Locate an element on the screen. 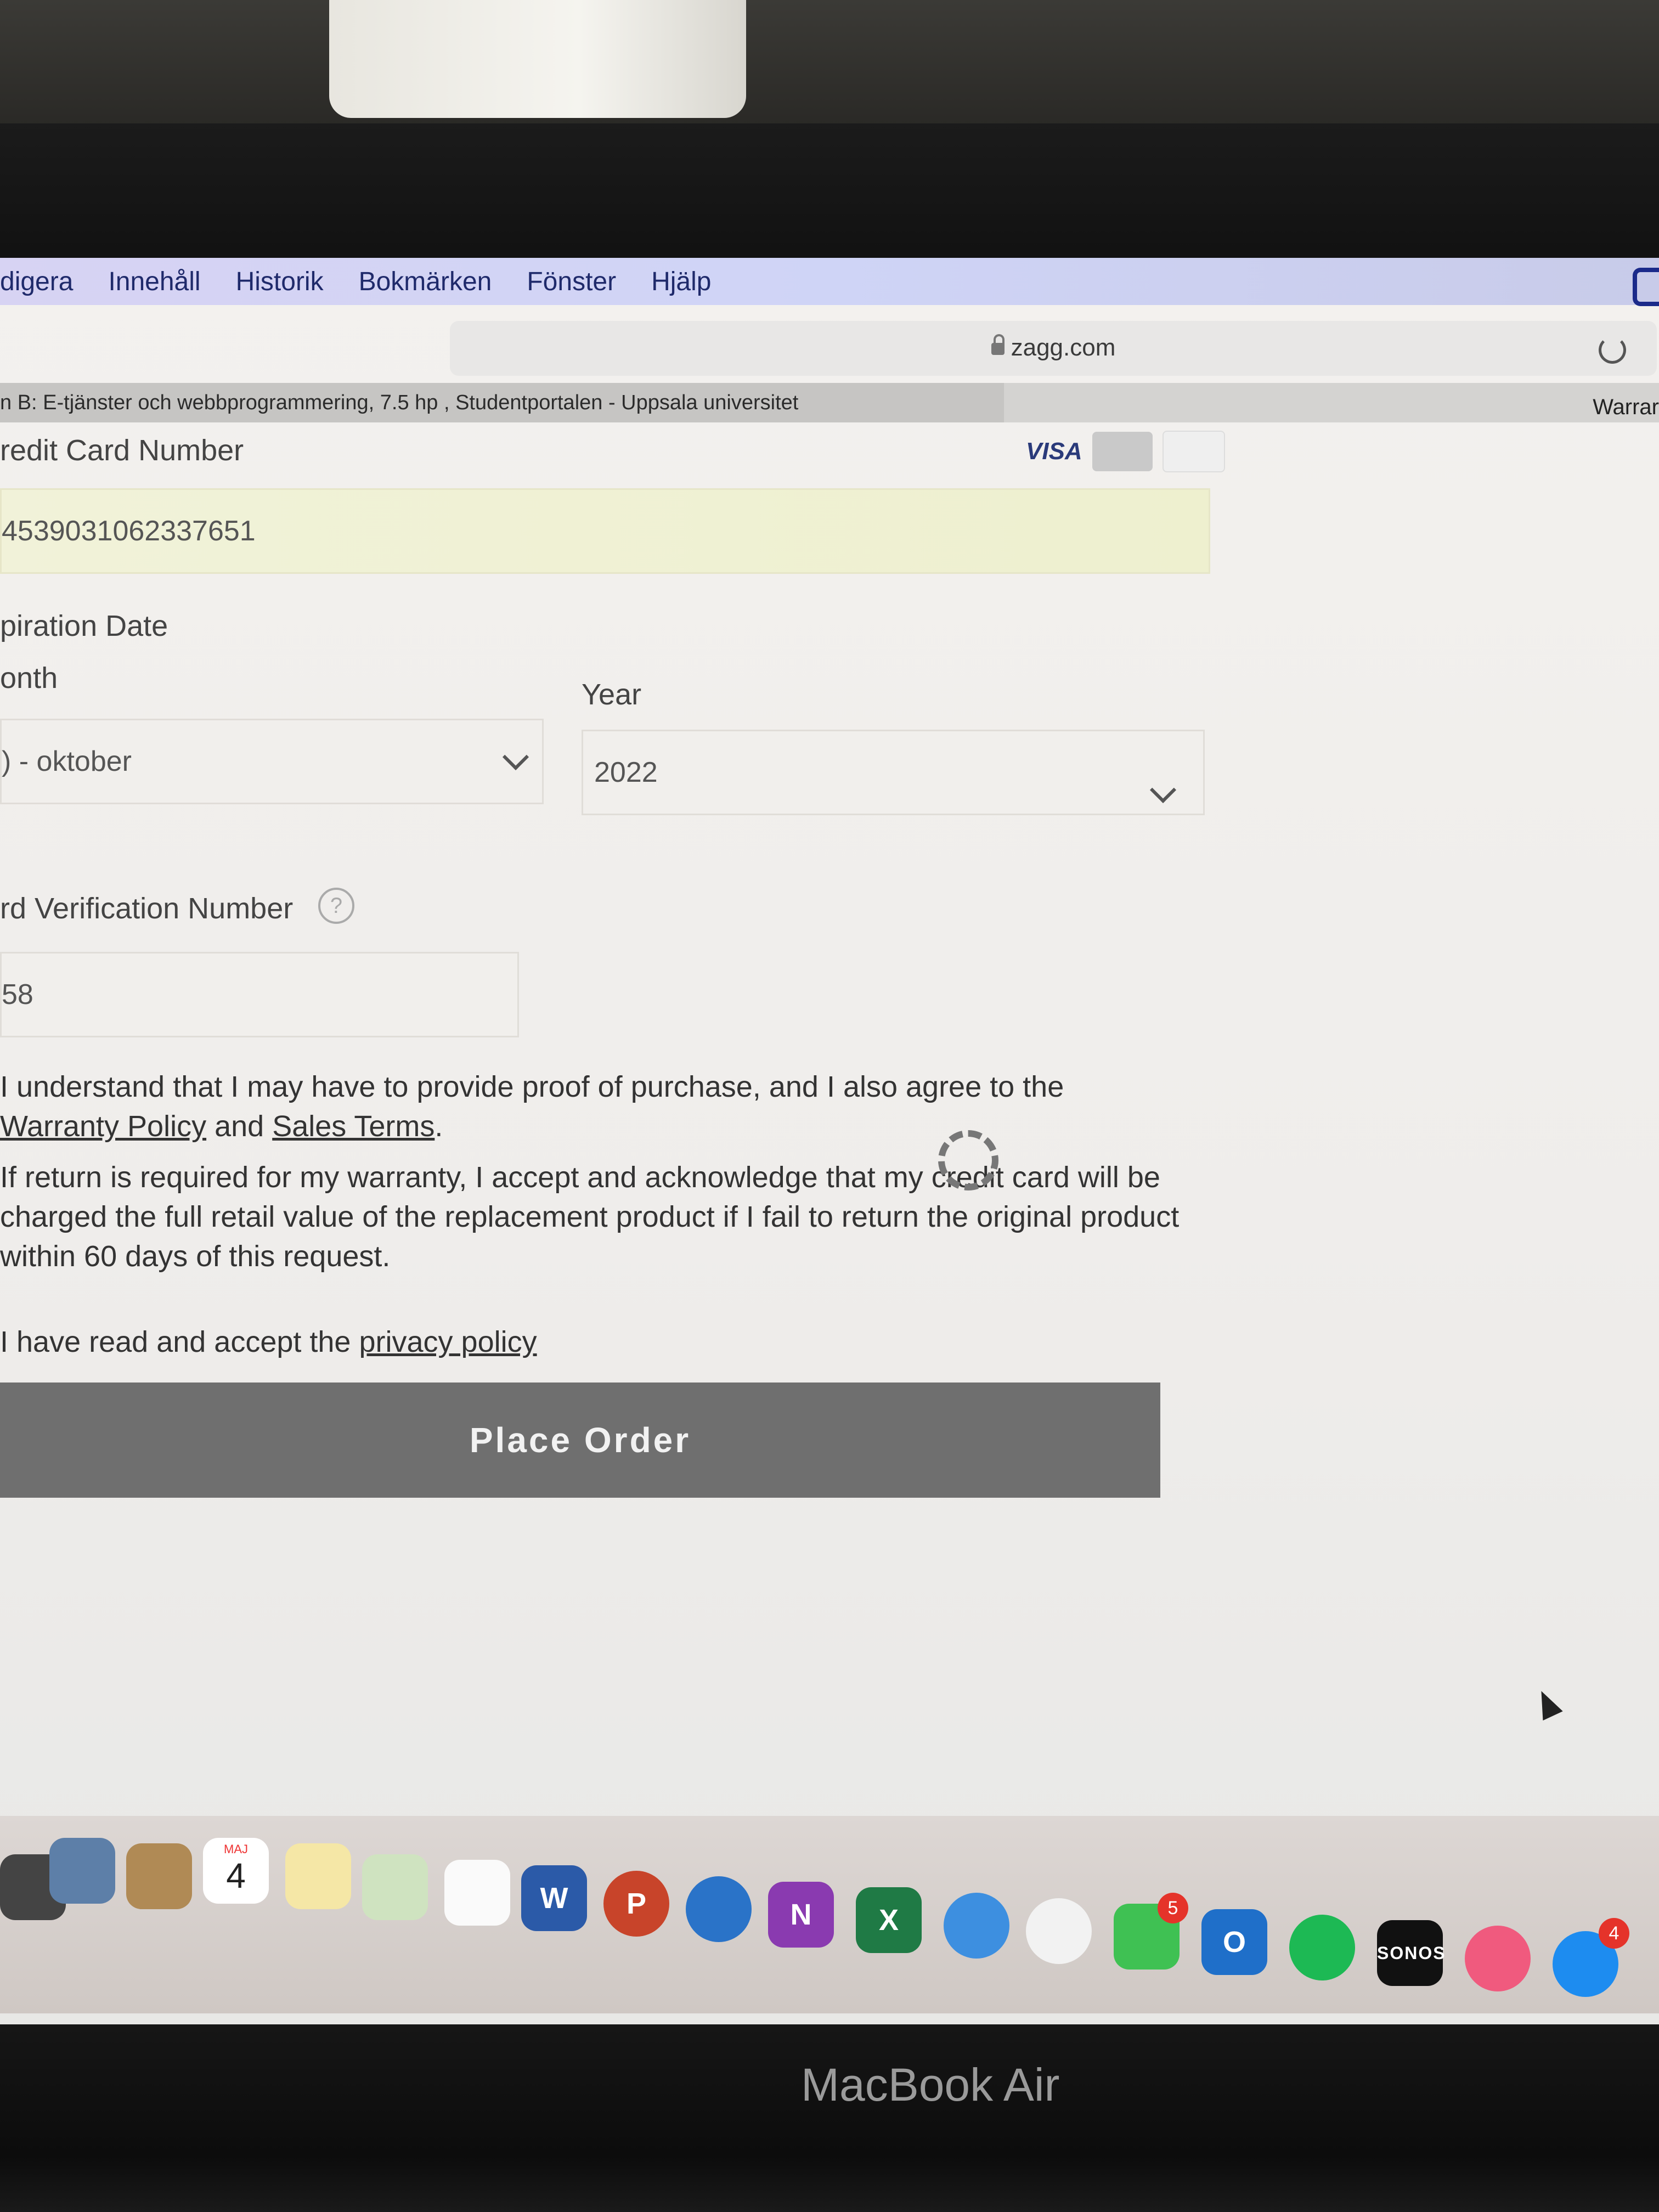 The width and height of the screenshot is (1659, 2212). month-label: onth is located at coordinates (29, 678).